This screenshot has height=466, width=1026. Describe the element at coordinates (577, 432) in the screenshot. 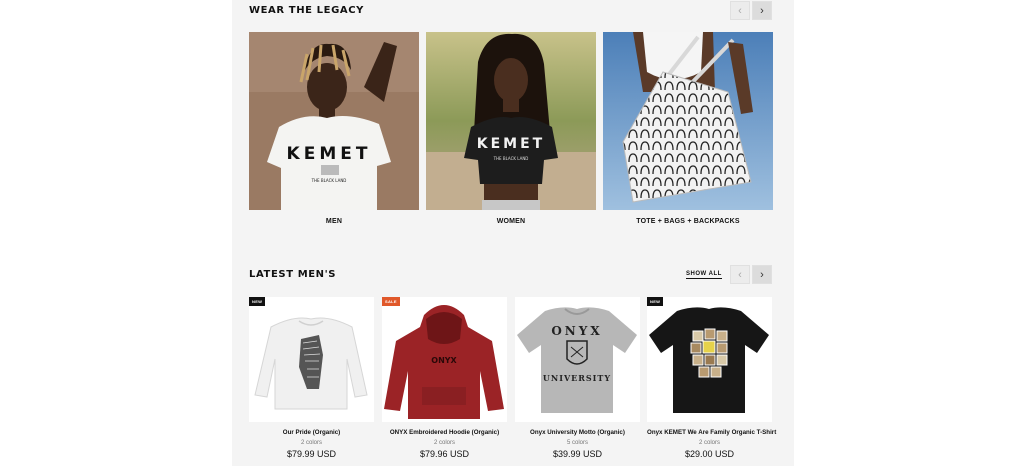

I see `product-name: Onyx University Motto (Organic)` at that location.